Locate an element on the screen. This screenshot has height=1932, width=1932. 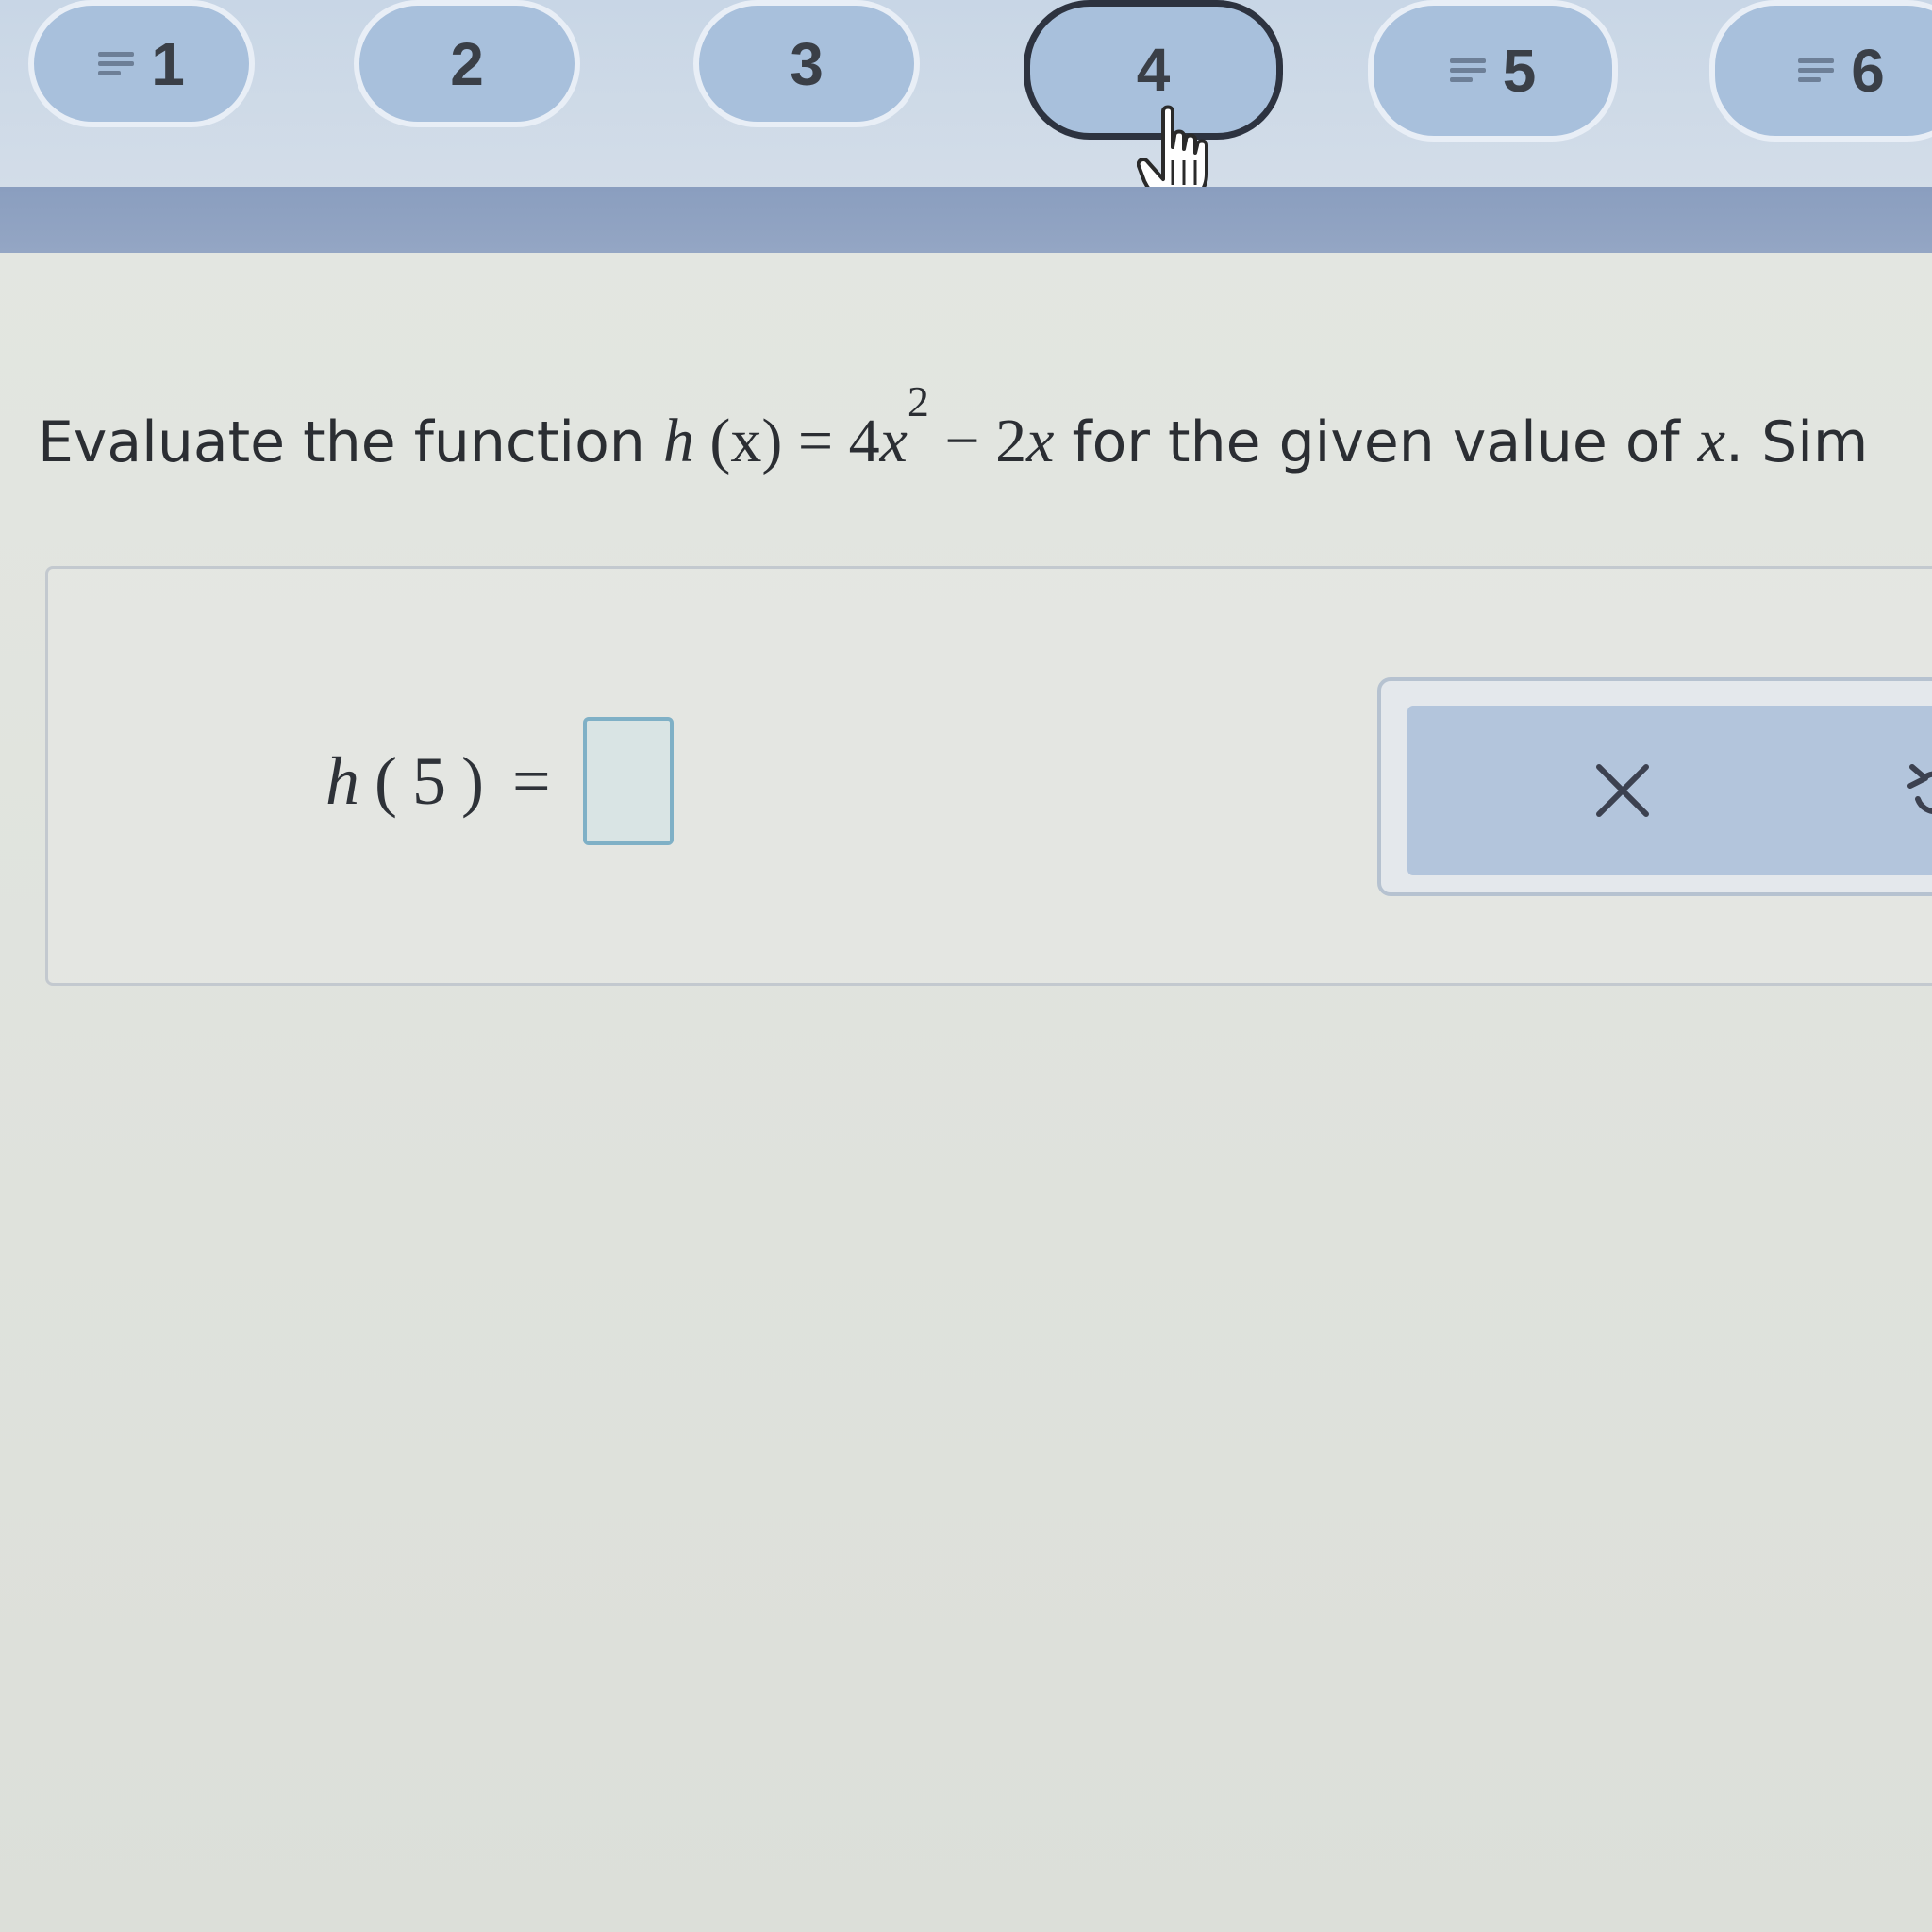
x-icon is located at coordinates (1623, 790).